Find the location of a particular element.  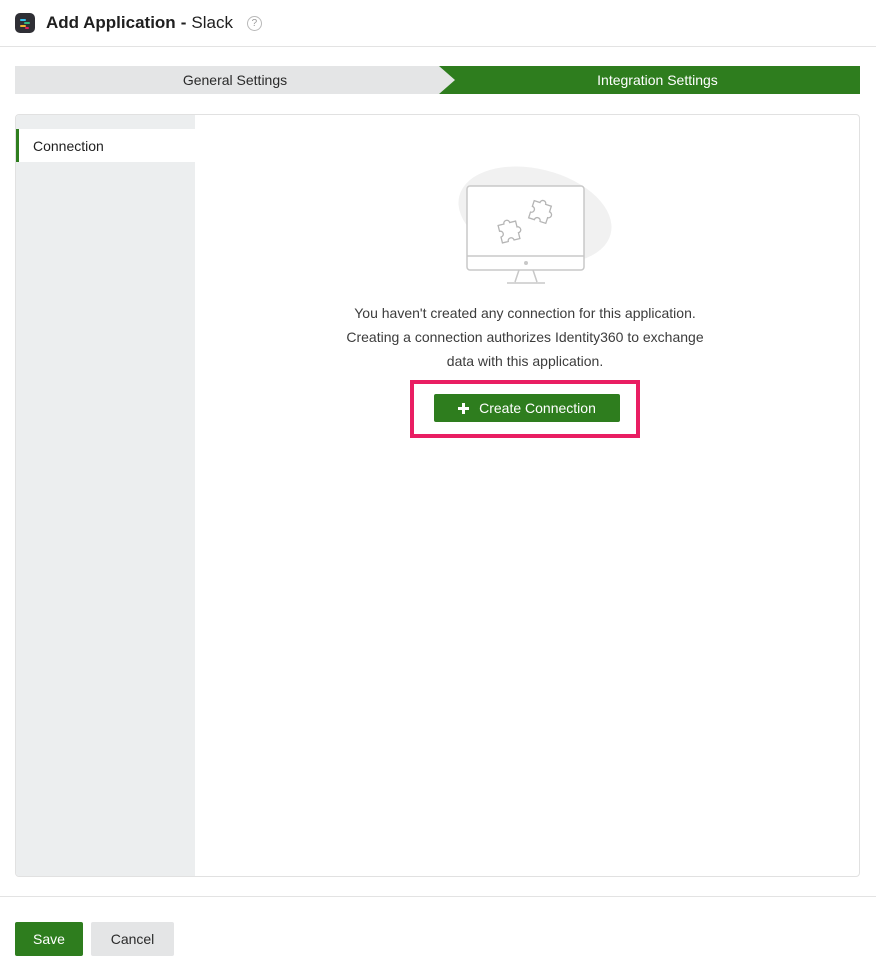

app-name: Slack is located at coordinates (212, 22).